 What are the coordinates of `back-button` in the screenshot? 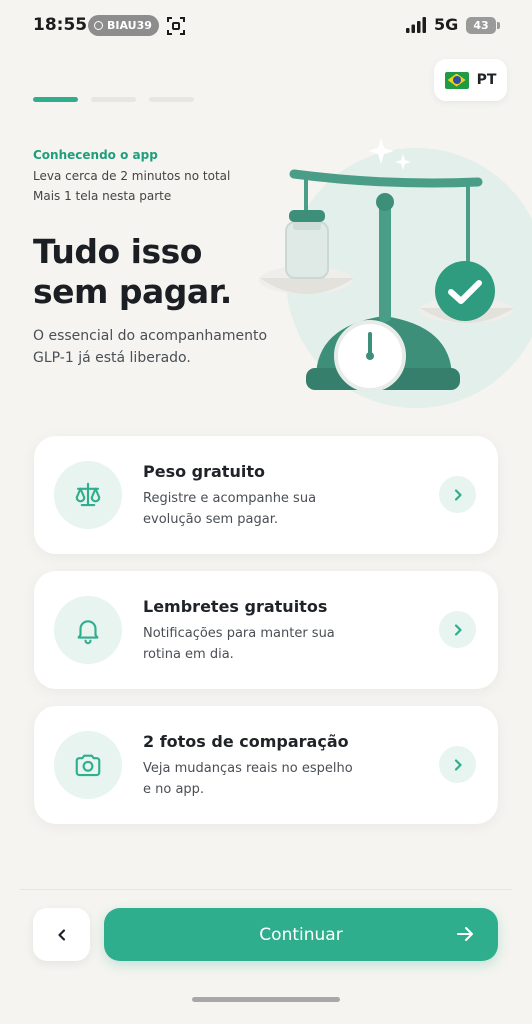 It's located at (61, 934).